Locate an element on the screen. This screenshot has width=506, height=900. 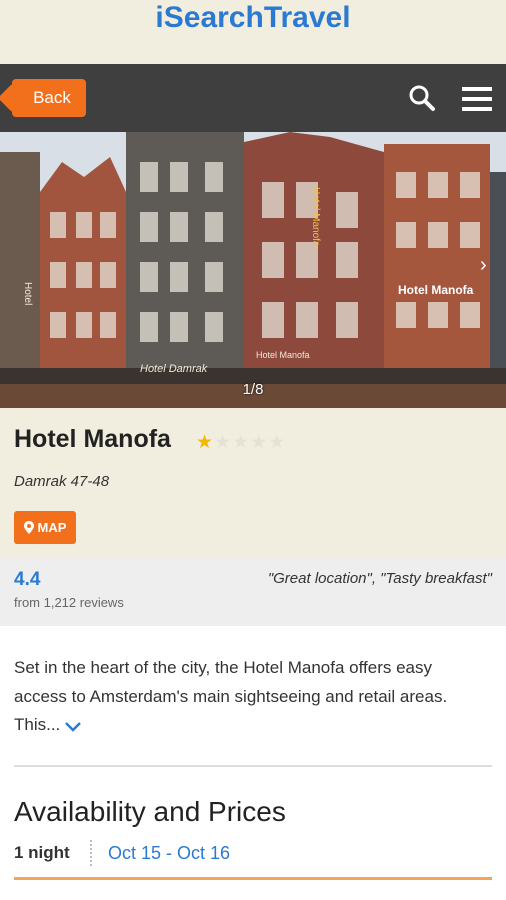
sign-small: Hotel Manofa is located at coordinates (283, 355).